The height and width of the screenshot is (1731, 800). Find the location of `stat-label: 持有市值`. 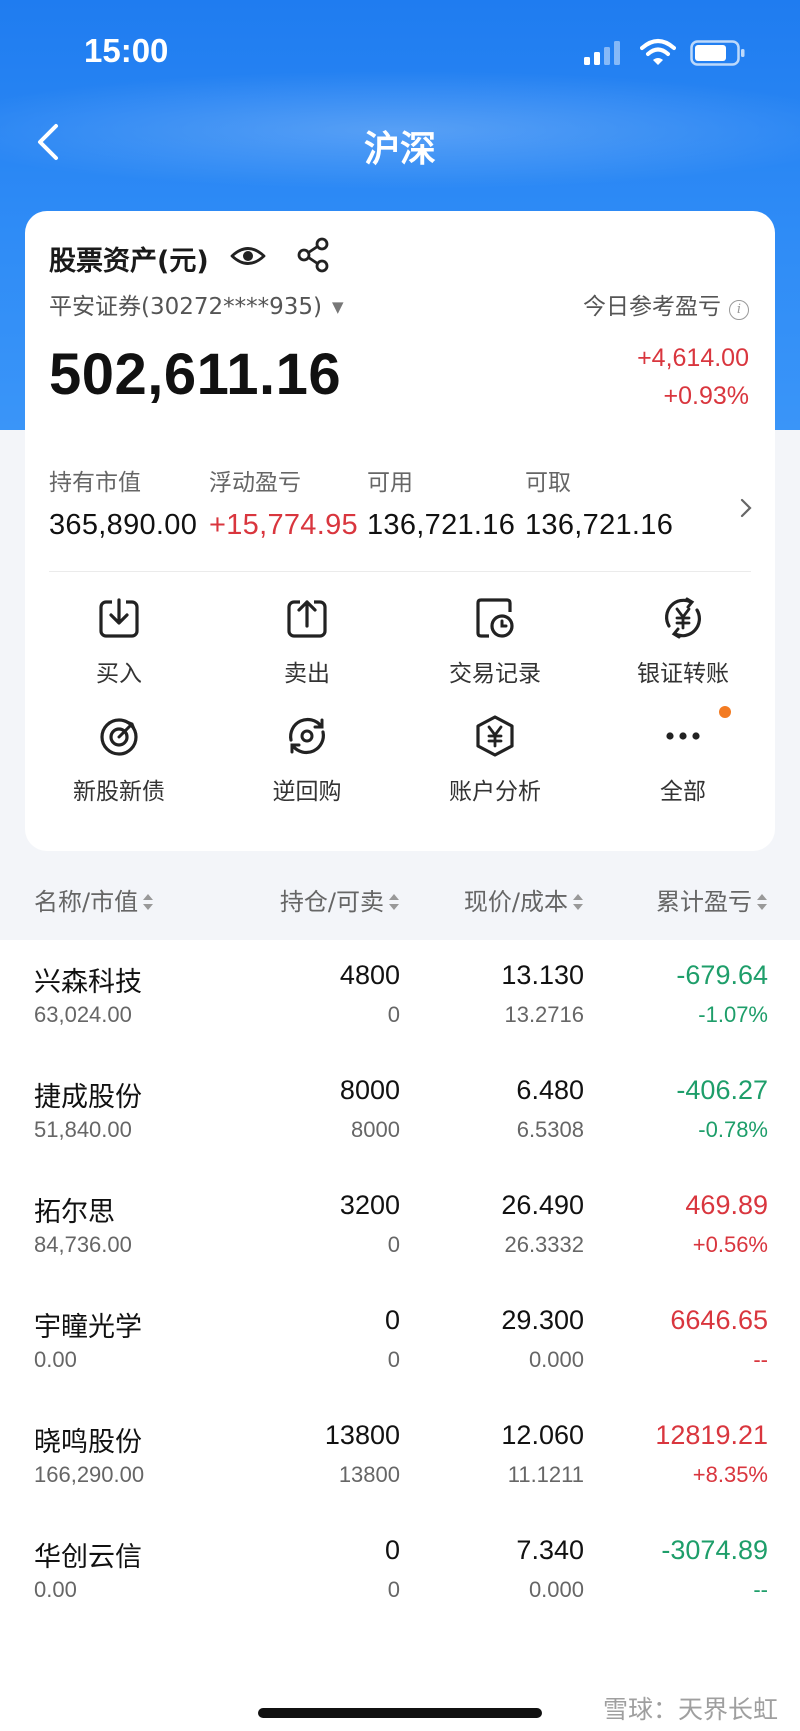

stat-label: 持有市值 is located at coordinates (95, 483).